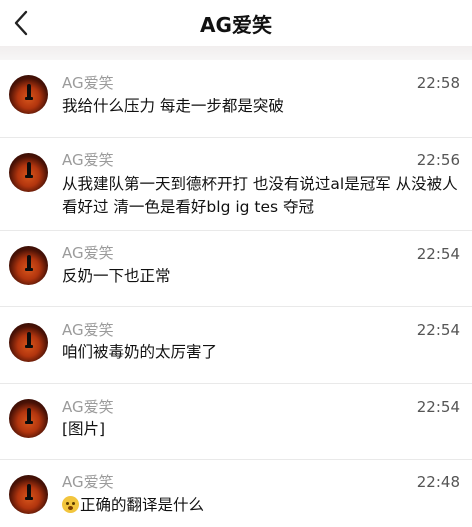 This screenshot has height=527, width=472. What do you see at coordinates (142, 505) in the screenshot?
I see `message-text: 正确的翻译是什么` at bounding box center [142, 505].